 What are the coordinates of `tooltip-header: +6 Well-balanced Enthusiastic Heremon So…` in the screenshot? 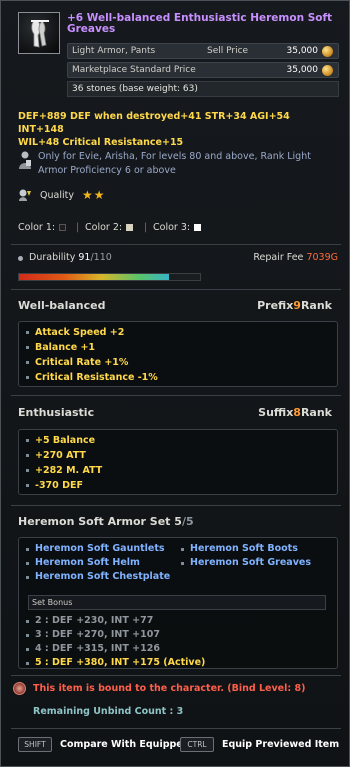 It's located at (175, 55).